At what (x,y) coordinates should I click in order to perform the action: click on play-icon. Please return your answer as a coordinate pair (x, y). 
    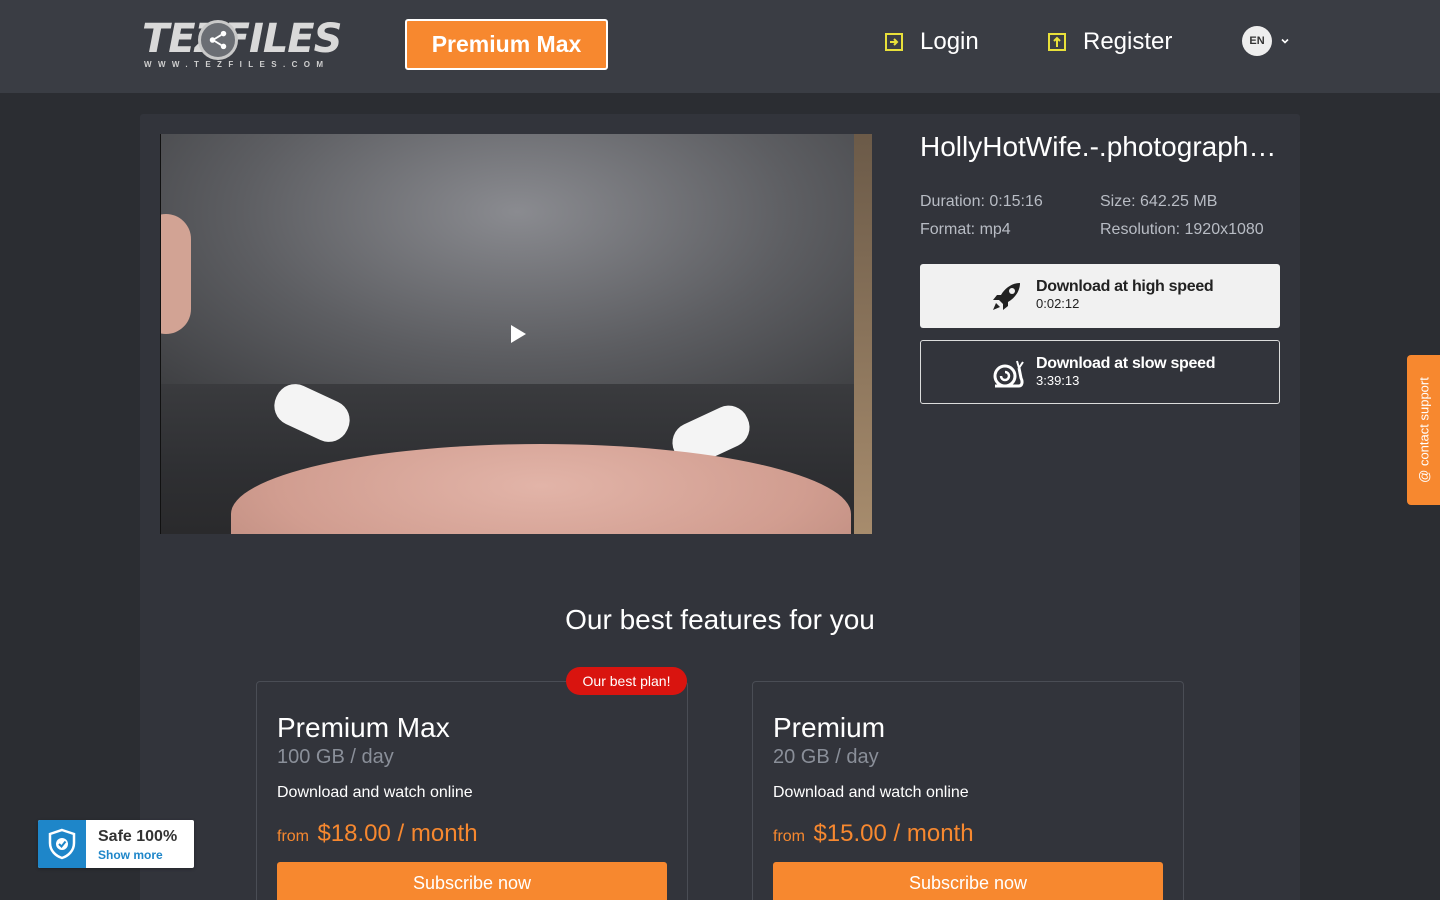
    Looking at the image, I should click on (518, 334).